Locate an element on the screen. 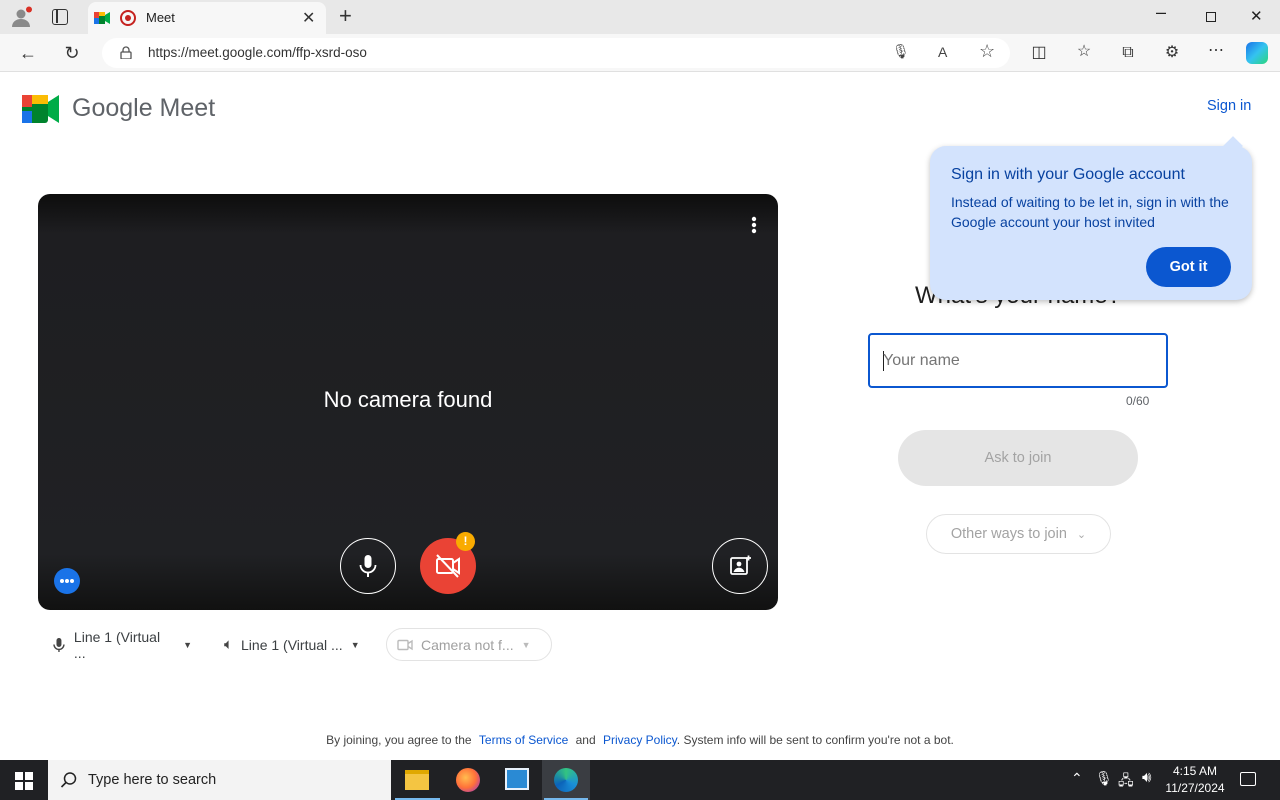  name-input is located at coordinates (1018, 361).